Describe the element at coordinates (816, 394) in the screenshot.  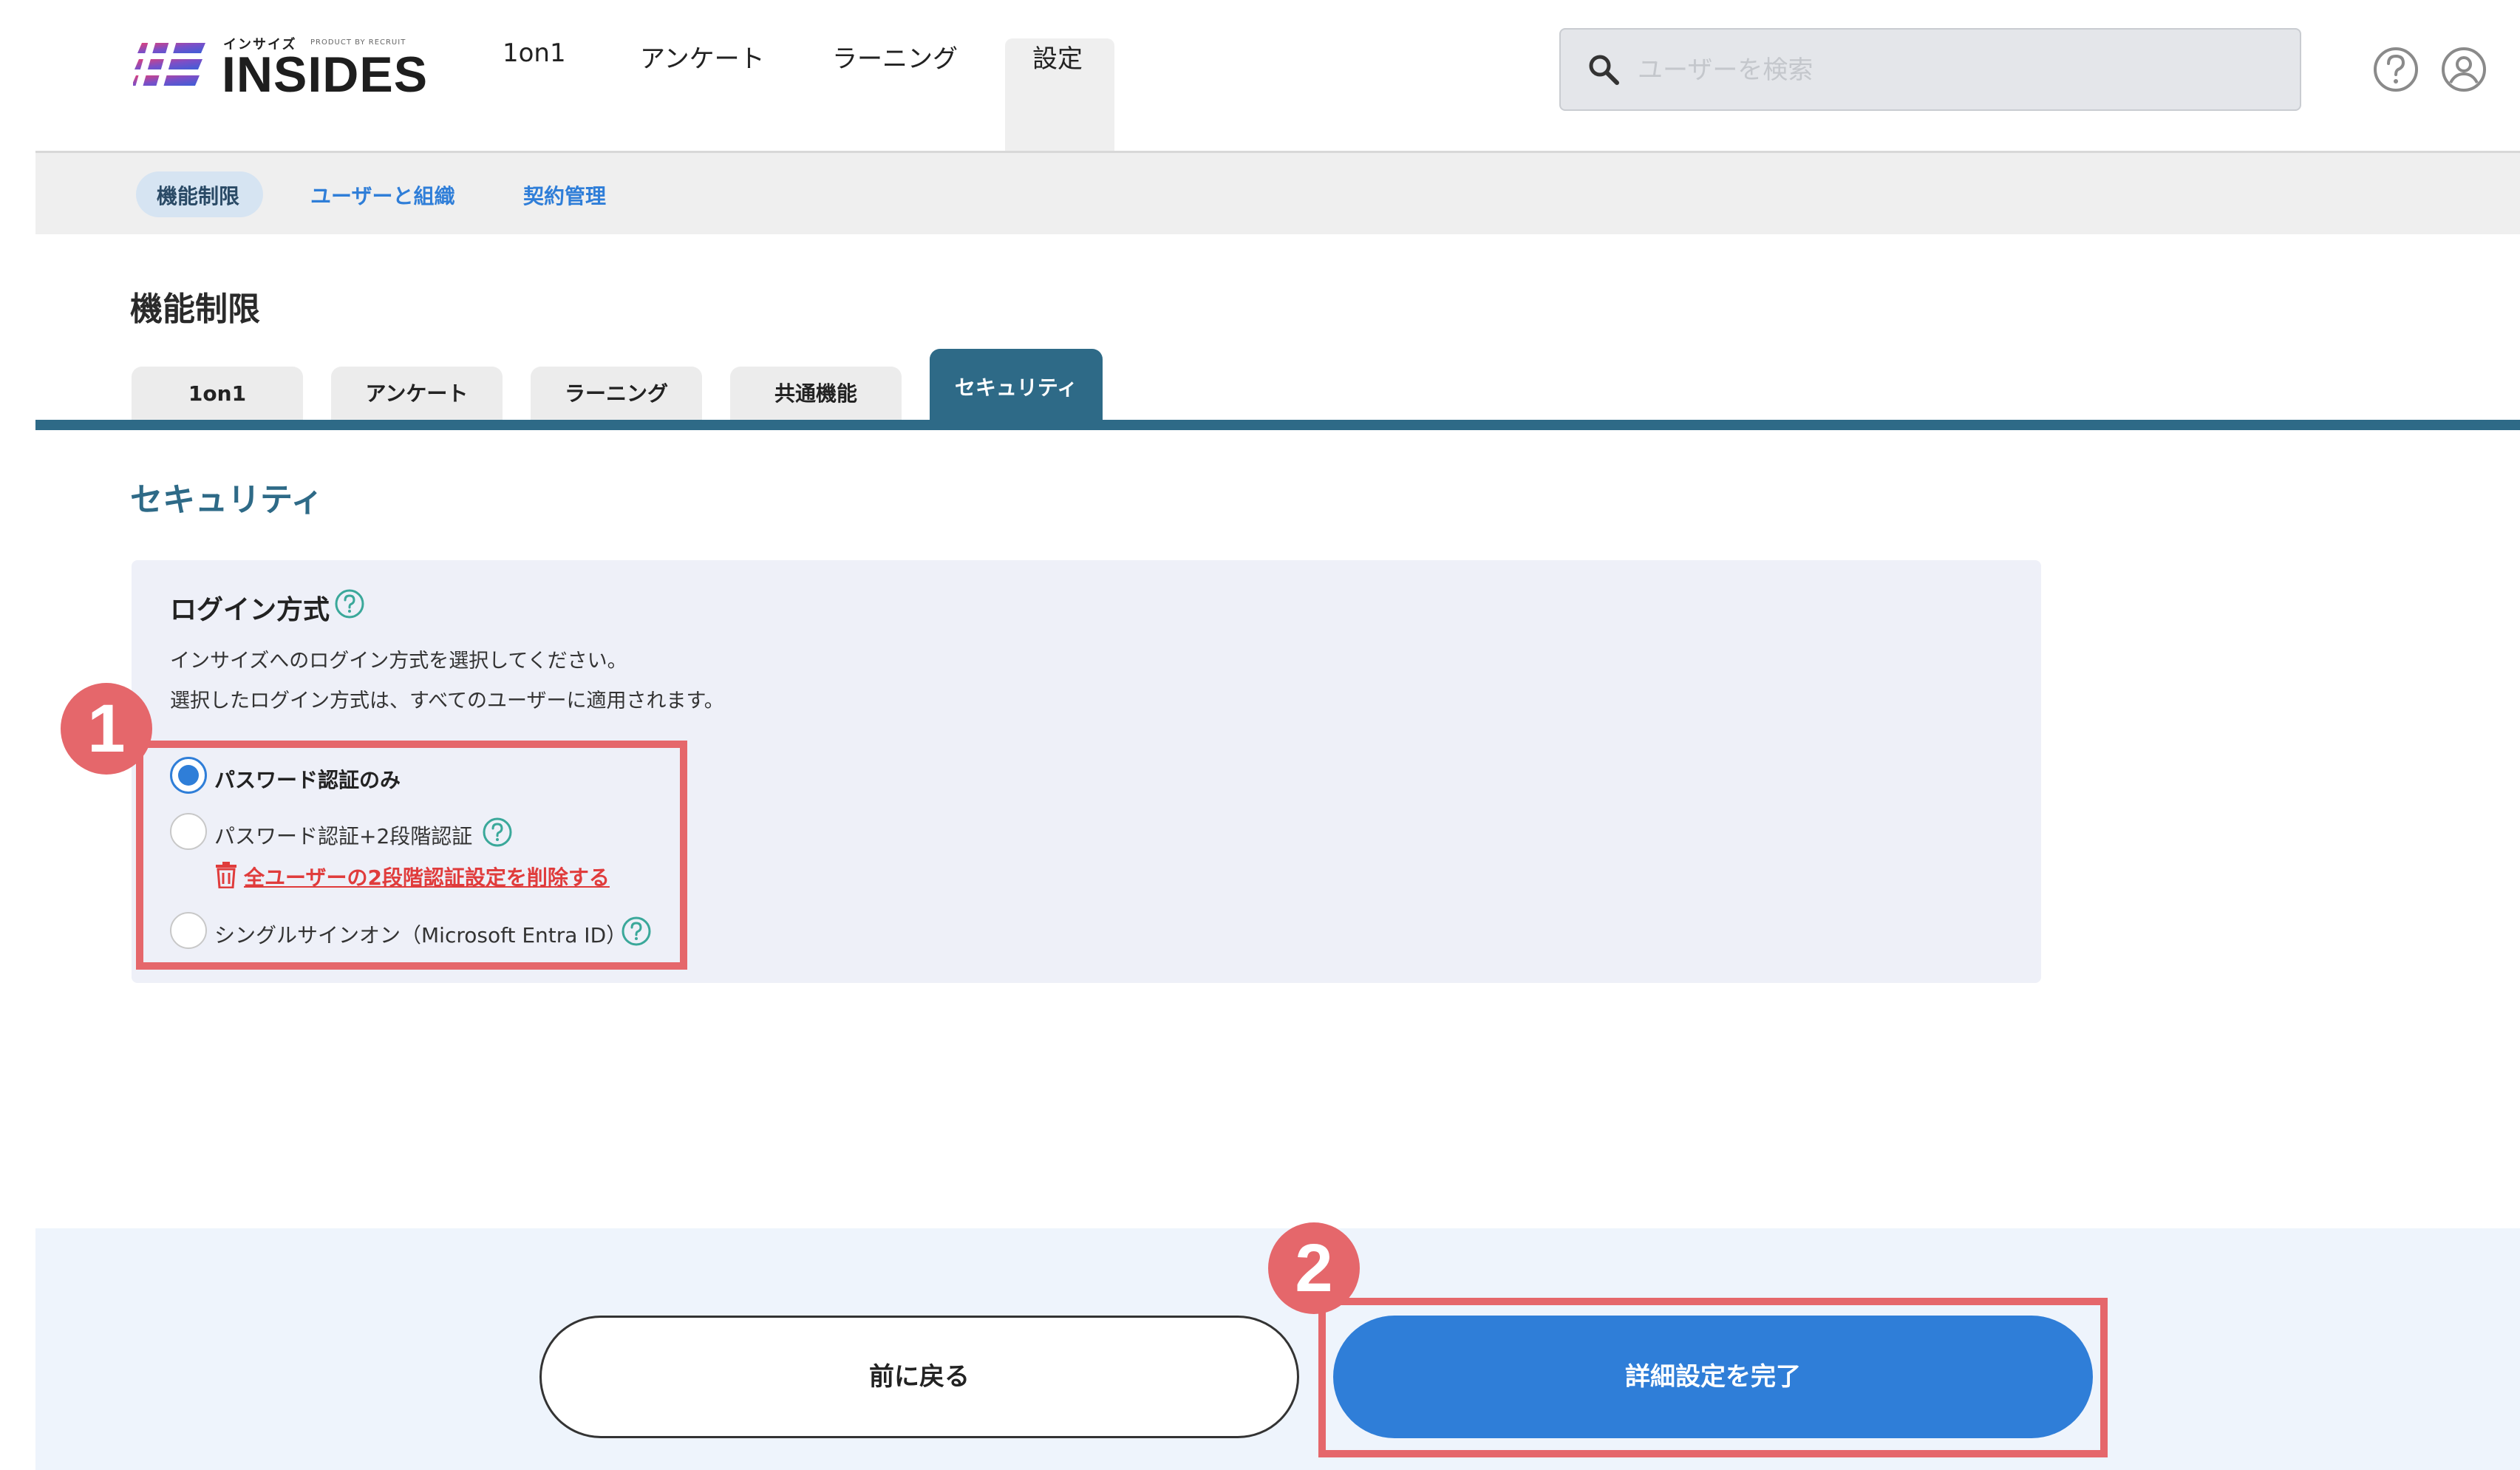
I see `tab-common-features: 共通機能` at that location.